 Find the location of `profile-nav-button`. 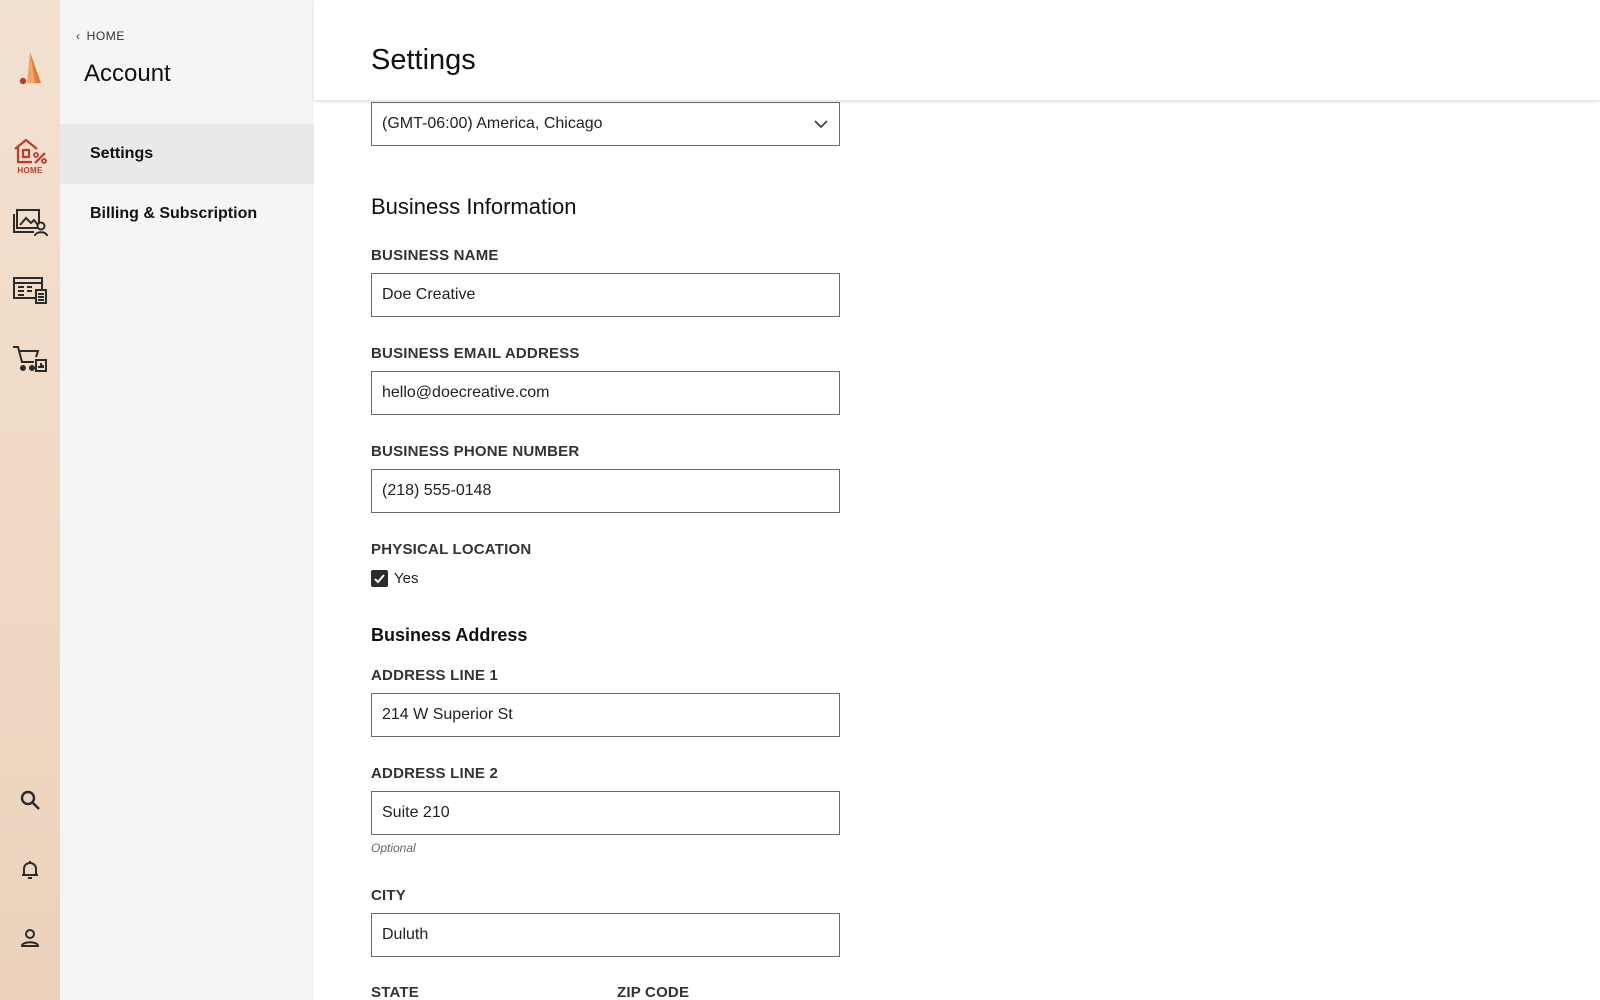

profile-nav-button is located at coordinates (30, 938).